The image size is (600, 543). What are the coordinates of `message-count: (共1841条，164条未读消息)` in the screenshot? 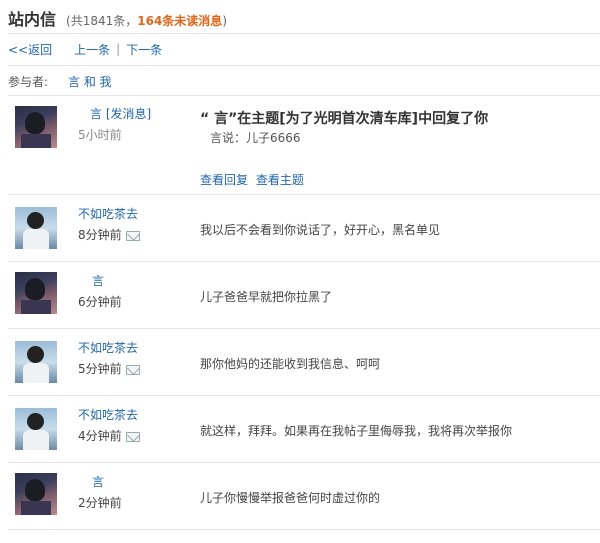 It's located at (146, 21).